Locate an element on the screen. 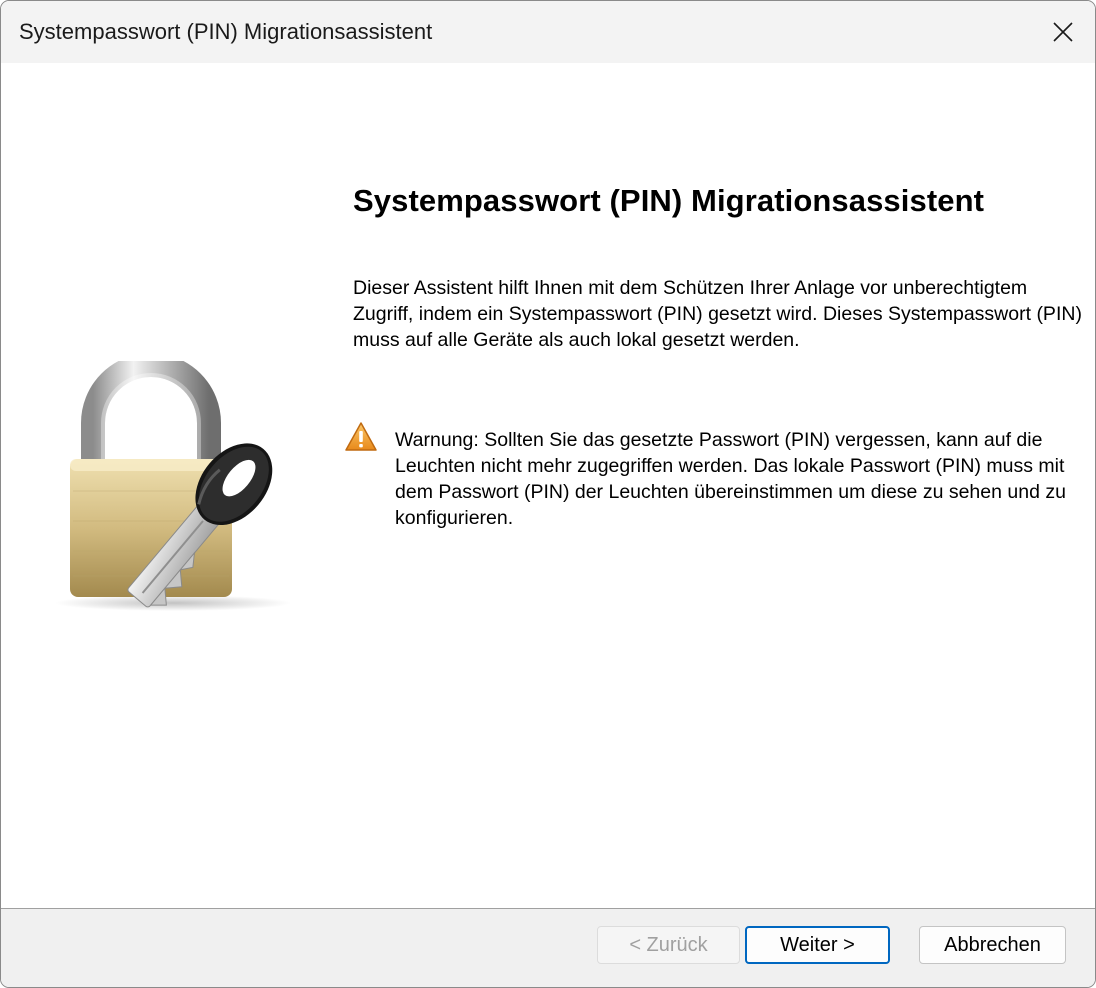 The width and height of the screenshot is (1096, 988). close-icon is located at coordinates (1063, 32).